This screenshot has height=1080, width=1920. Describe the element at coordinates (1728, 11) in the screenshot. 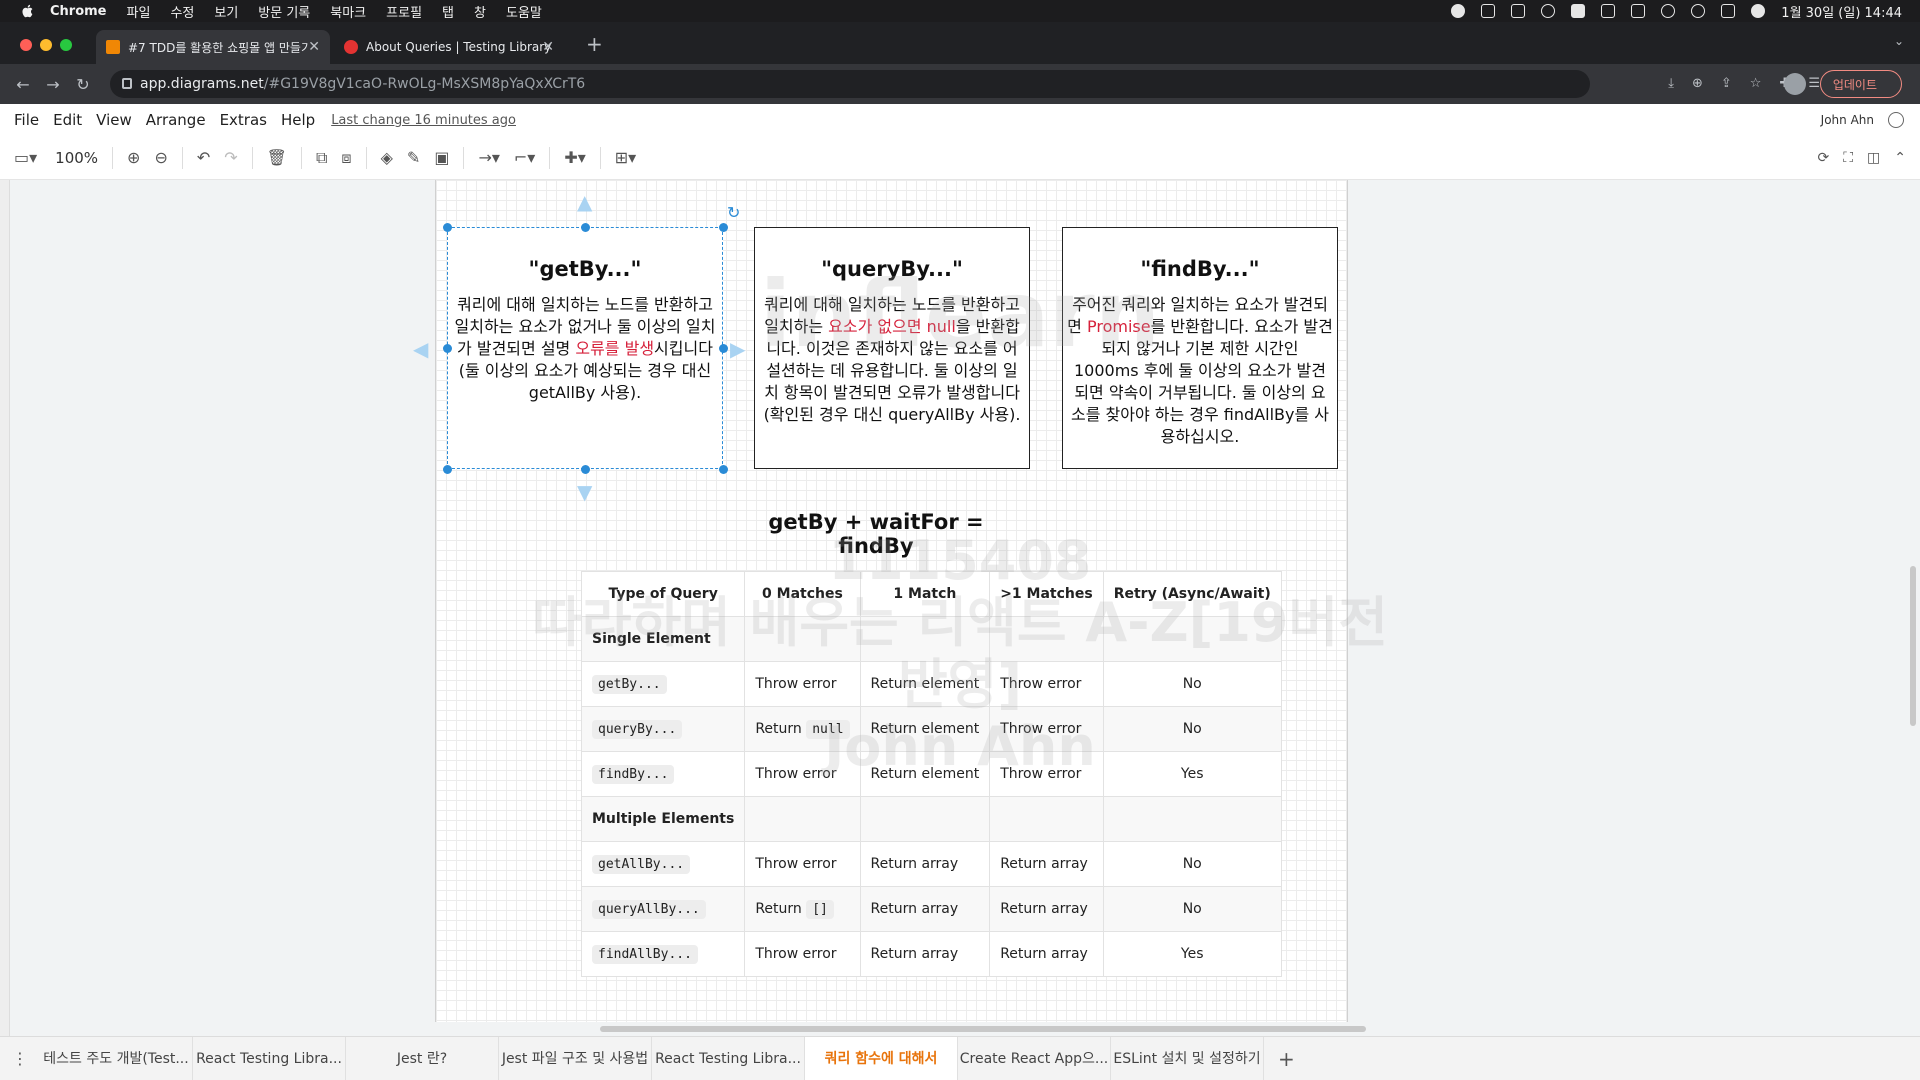

I see `control-center-icon` at that location.